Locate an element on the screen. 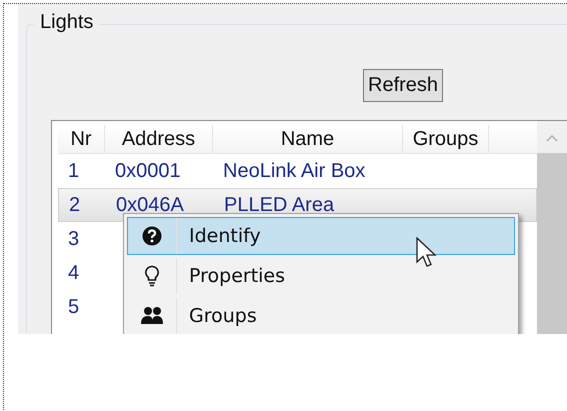  table-cell-text: 0x0001 is located at coordinates (148, 171).